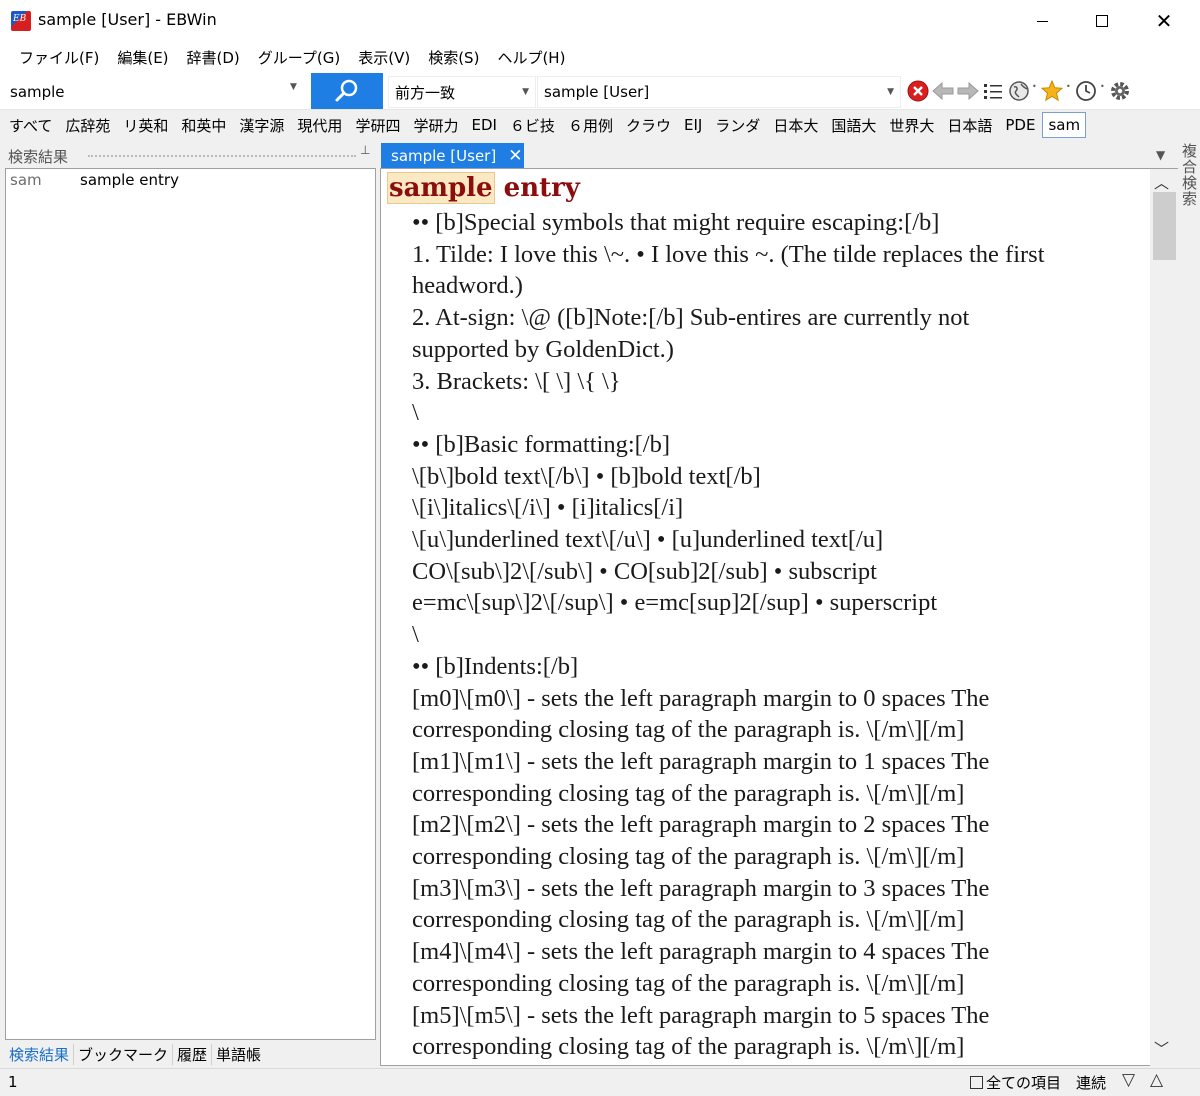  I want to click on dict-tab: 現代用, so click(319, 125).